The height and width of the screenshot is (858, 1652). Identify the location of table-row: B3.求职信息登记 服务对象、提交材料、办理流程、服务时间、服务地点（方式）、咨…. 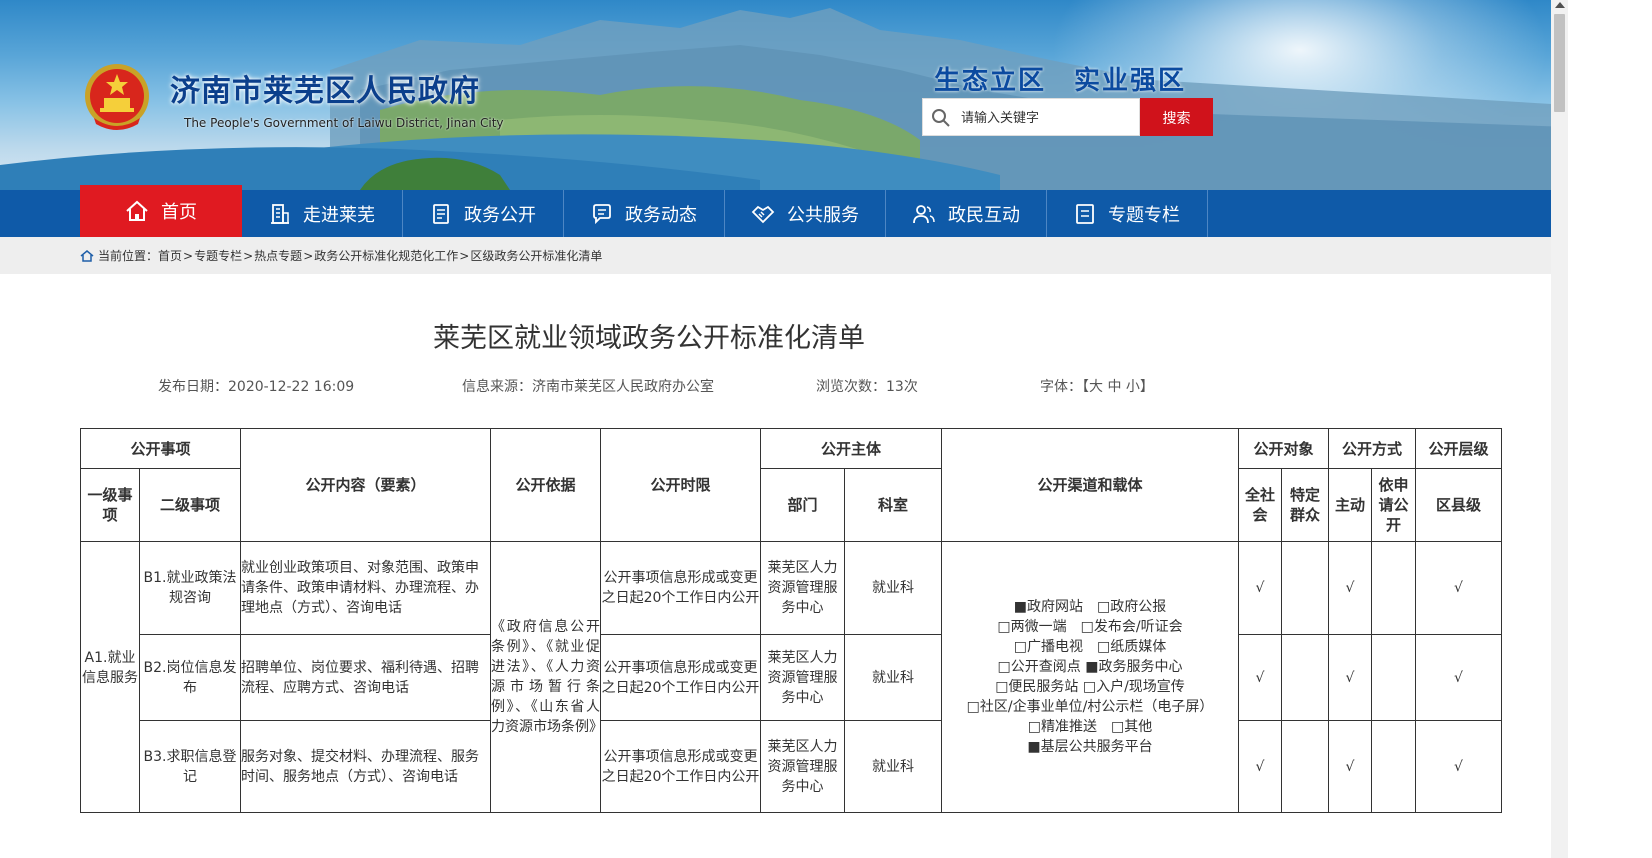
(791, 766).